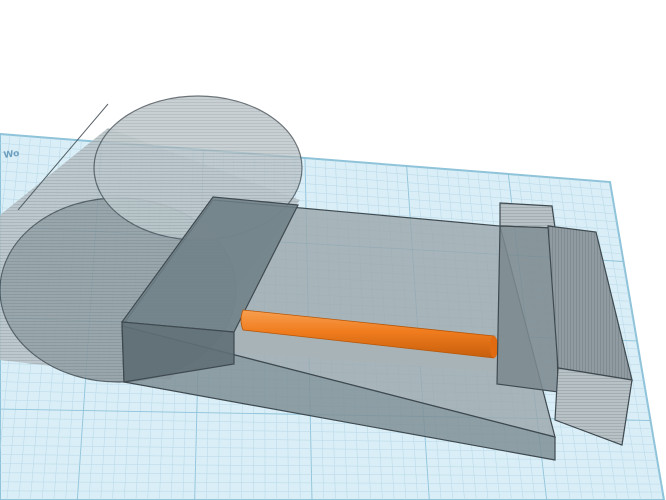 The height and width of the screenshot is (500, 666). What do you see at coordinates (527, 215) in the screenshot?
I see `right-post-top` at bounding box center [527, 215].